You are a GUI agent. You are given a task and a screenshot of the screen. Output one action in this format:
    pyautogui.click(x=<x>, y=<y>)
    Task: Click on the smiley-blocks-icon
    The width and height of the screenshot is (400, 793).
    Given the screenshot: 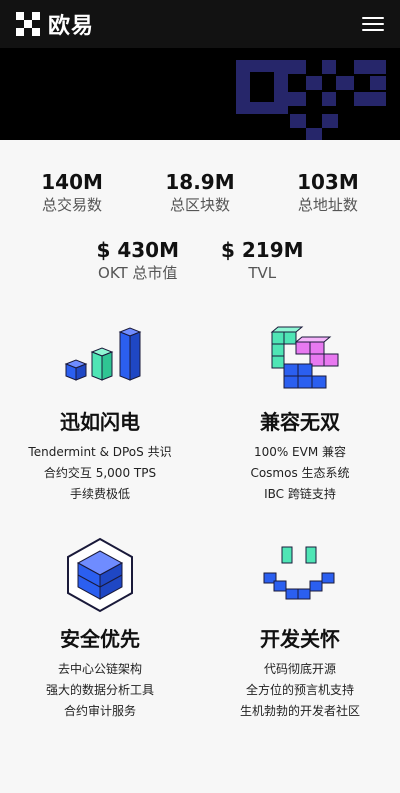 What is the action you would take?
    pyautogui.click(x=299, y=573)
    